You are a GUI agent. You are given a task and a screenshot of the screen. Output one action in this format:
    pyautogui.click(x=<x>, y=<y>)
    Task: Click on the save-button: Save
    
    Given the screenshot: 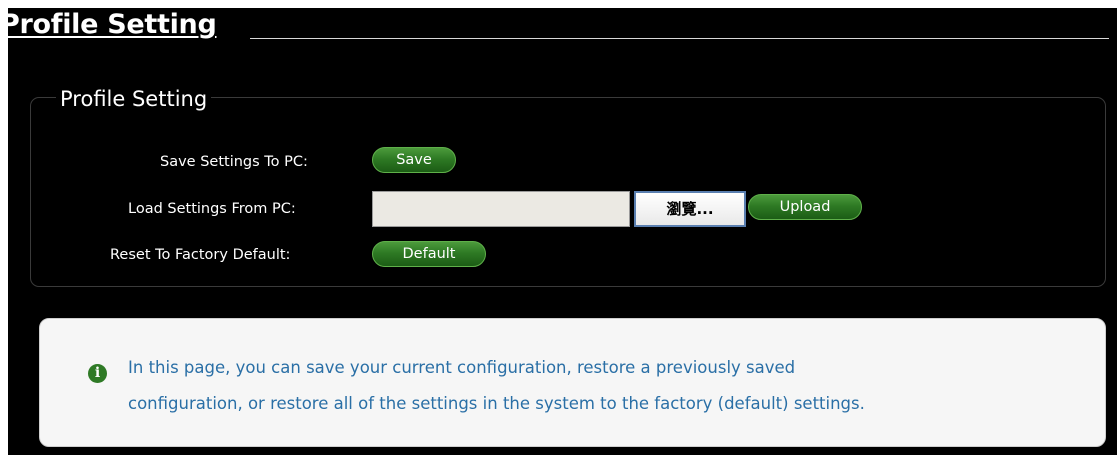 What is the action you would take?
    pyautogui.click(x=414, y=160)
    